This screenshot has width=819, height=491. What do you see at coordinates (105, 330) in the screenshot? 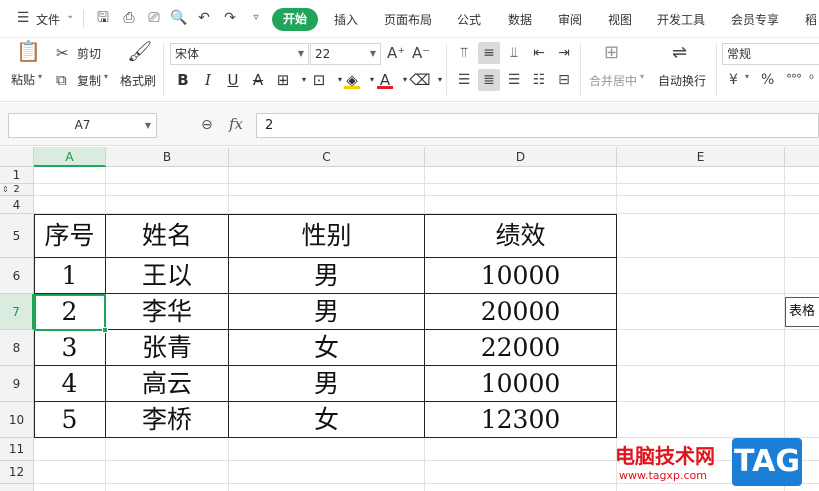
I see `fill-handle` at bounding box center [105, 330].